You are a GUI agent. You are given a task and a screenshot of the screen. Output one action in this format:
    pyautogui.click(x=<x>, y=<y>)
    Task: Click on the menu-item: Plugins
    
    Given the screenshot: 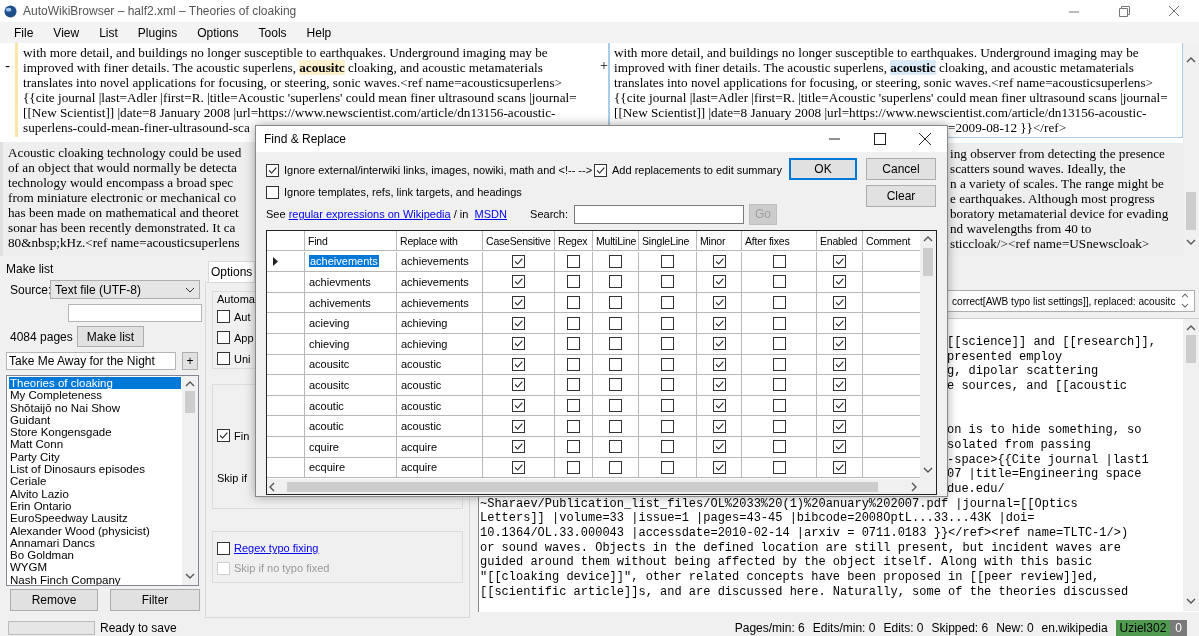 What is the action you would take?
    pyautogui.click(x=157, y=32)
    